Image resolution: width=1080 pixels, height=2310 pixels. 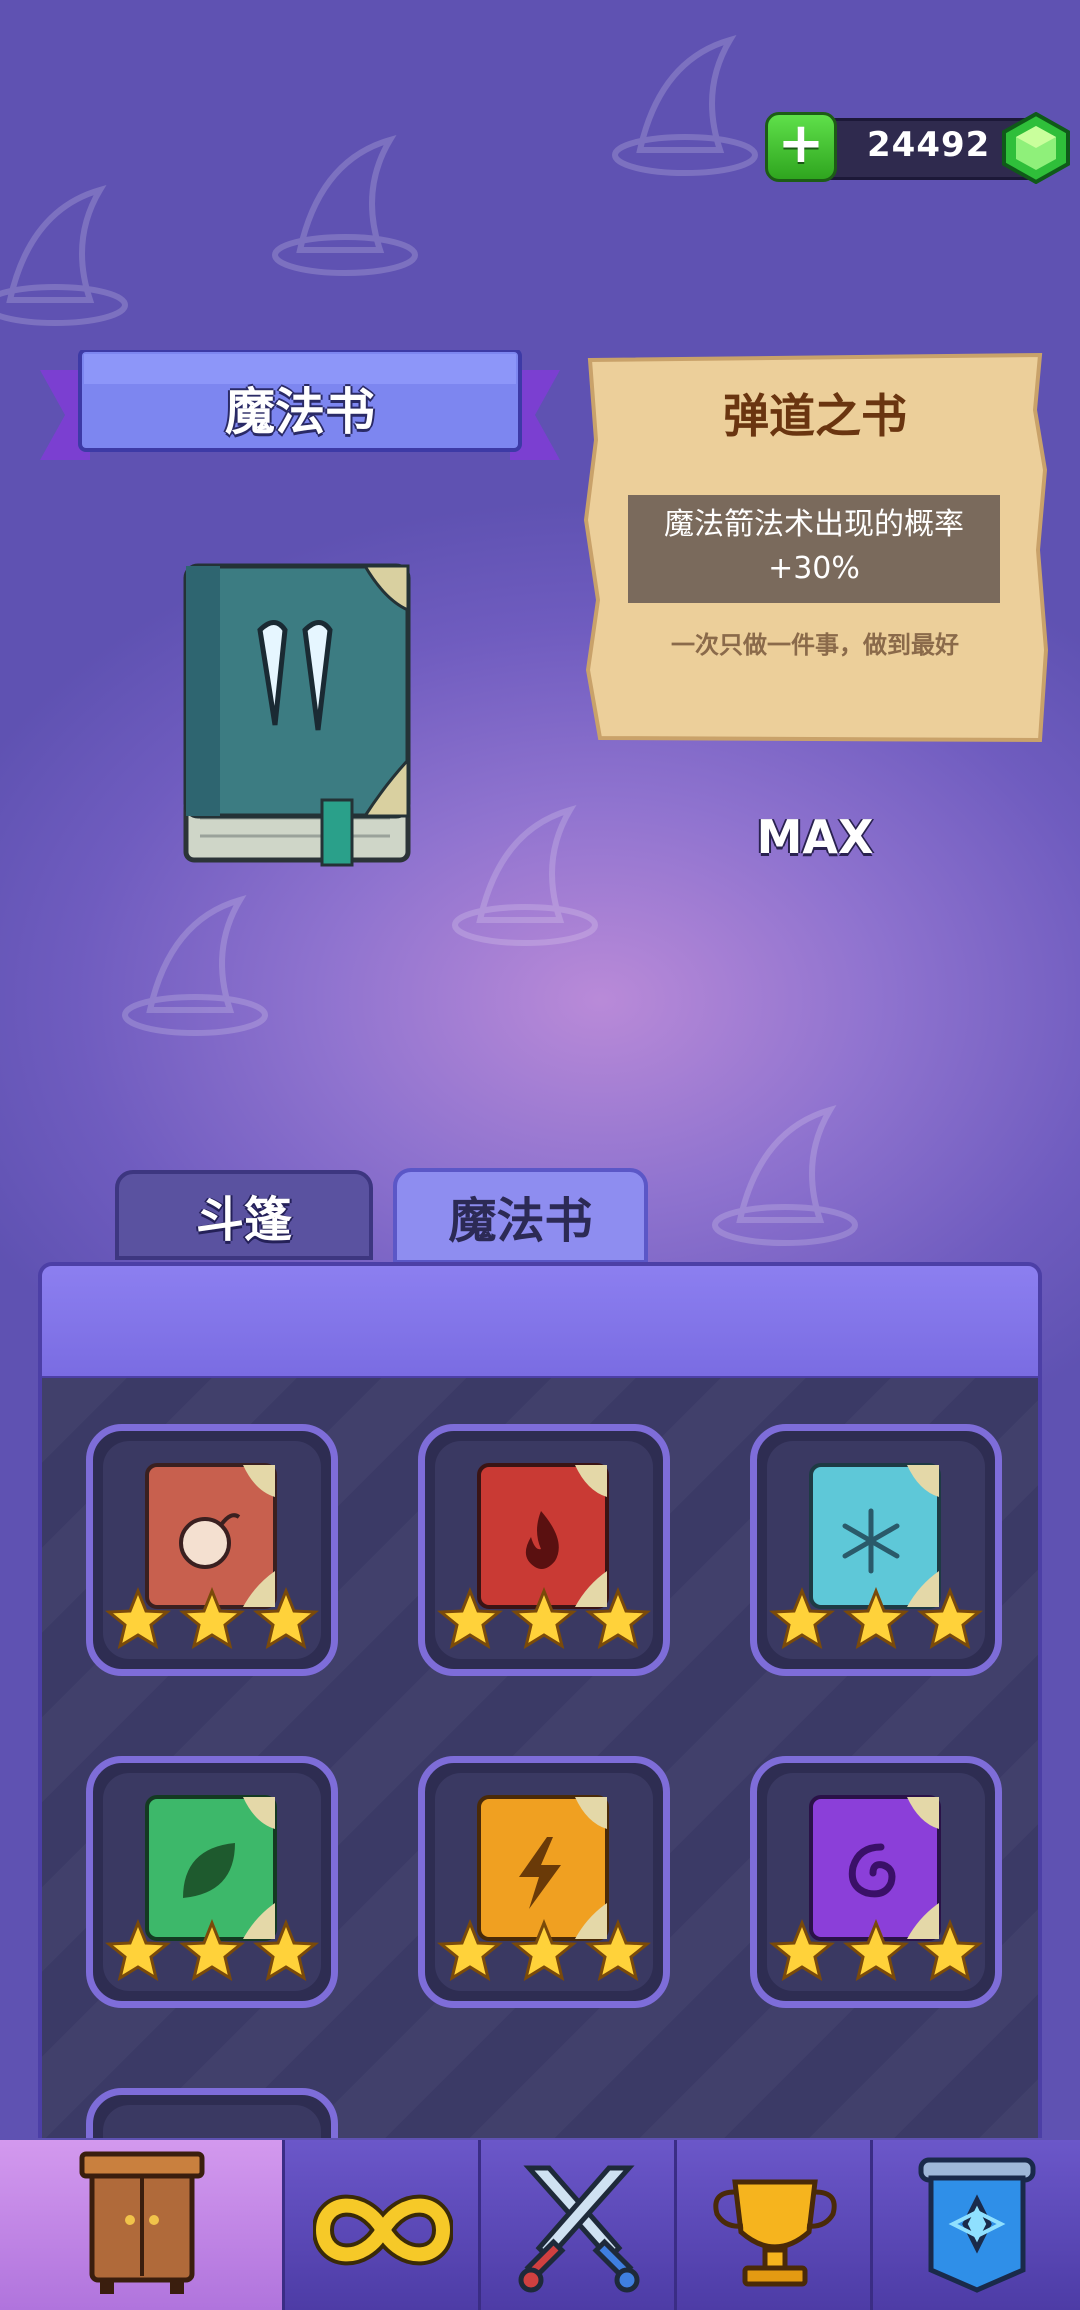 What do you see at coordinates (929, 145) in the screenshot?
I see `gem-count: 24492` at bounding box center [929, 145].